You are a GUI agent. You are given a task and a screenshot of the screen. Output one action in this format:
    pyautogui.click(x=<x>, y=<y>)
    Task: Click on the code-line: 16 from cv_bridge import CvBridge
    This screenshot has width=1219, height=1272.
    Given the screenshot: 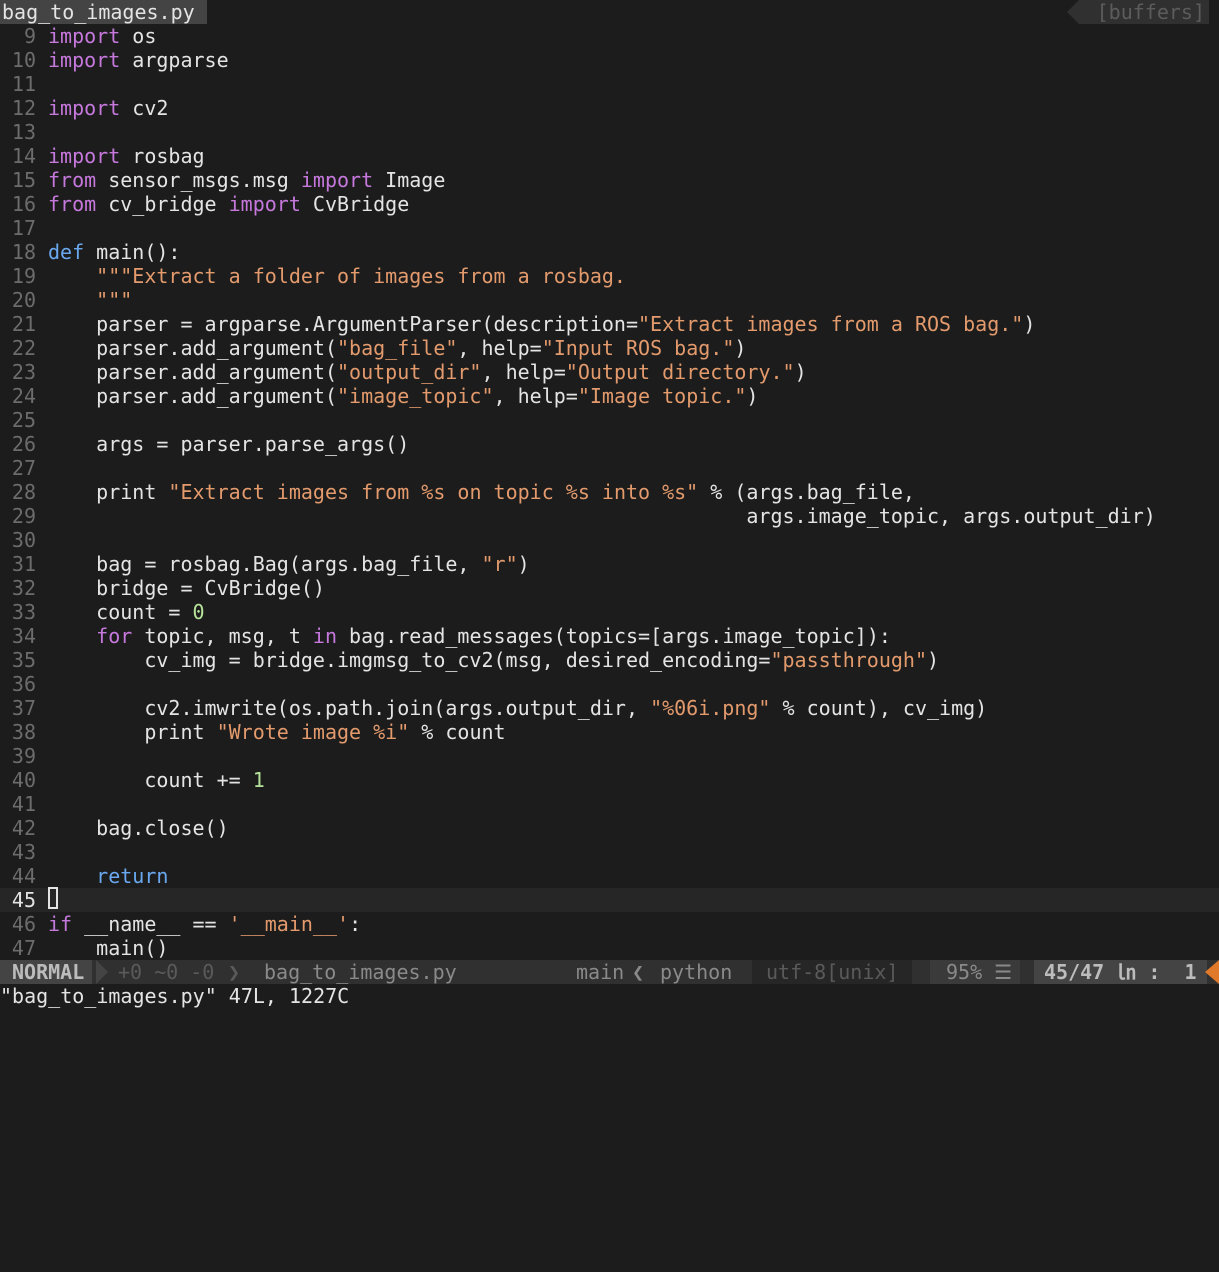 What is the action you would take?
    pyautogui.click(x=609, y=204)
    